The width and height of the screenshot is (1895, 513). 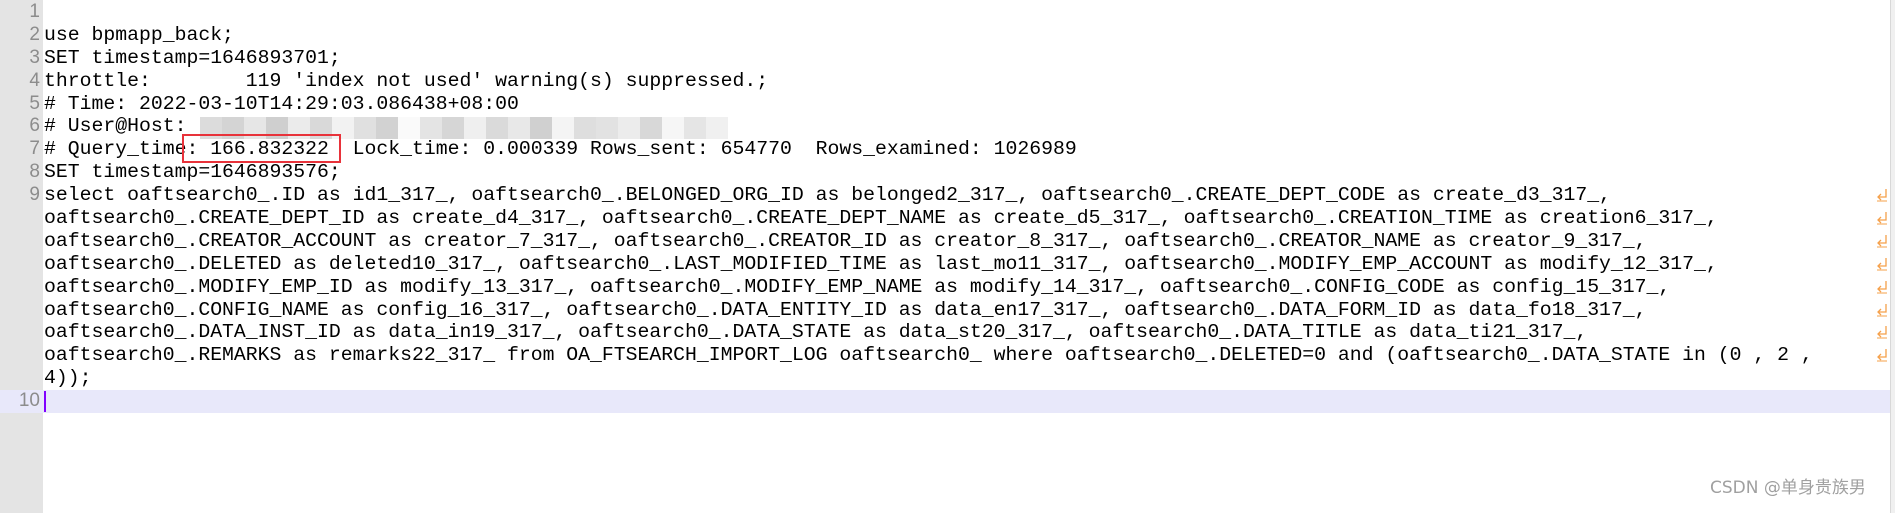 What do you see at coordinates (1892, 256) in the screenshot?
I see `editor-edge-scrollbar` at bounding box center [1892, 256].